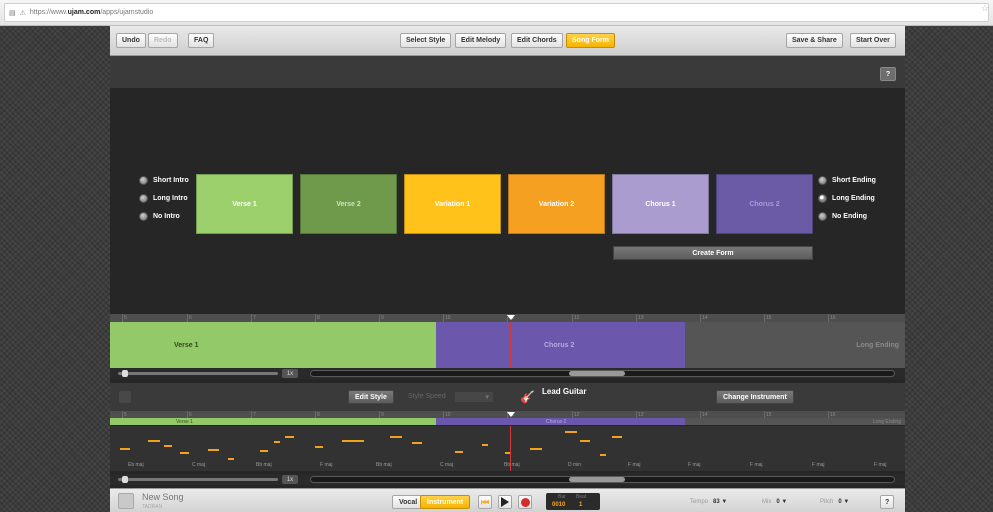 This screenshot has width=993, height=512. Describe the element at coordinates (171, 180) in the screenshot. I see `radio-label: Short Intro` at that location.